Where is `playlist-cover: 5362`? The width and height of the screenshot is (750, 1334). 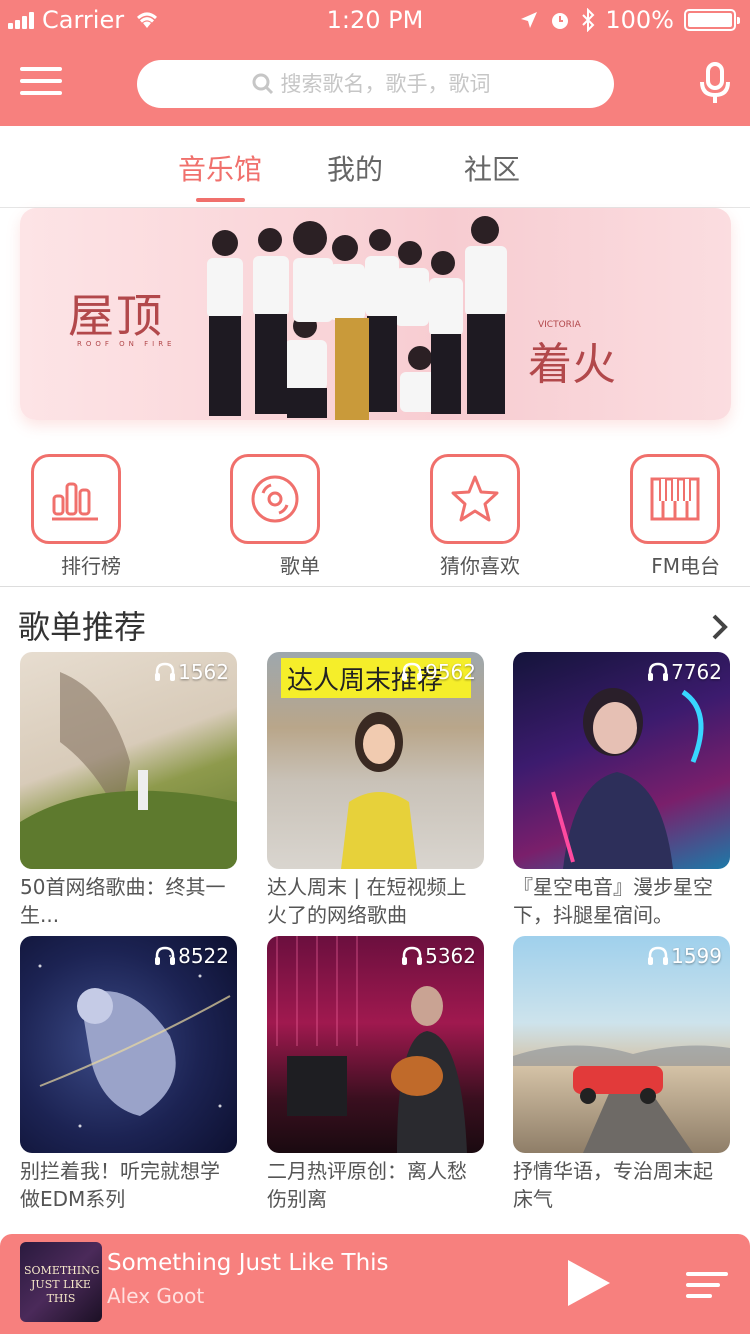
playlist-cover: 5362 is located at coordinates (375, 1044).